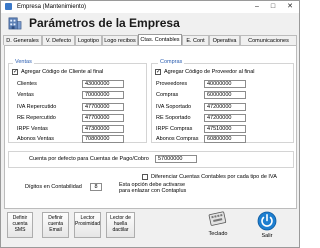 The image size is (320, 248). Describe the element at coordinates (20, 225) in the screenshot. I see `definir-cuenta-sms-button: Definir cuenta SMS` at that location.